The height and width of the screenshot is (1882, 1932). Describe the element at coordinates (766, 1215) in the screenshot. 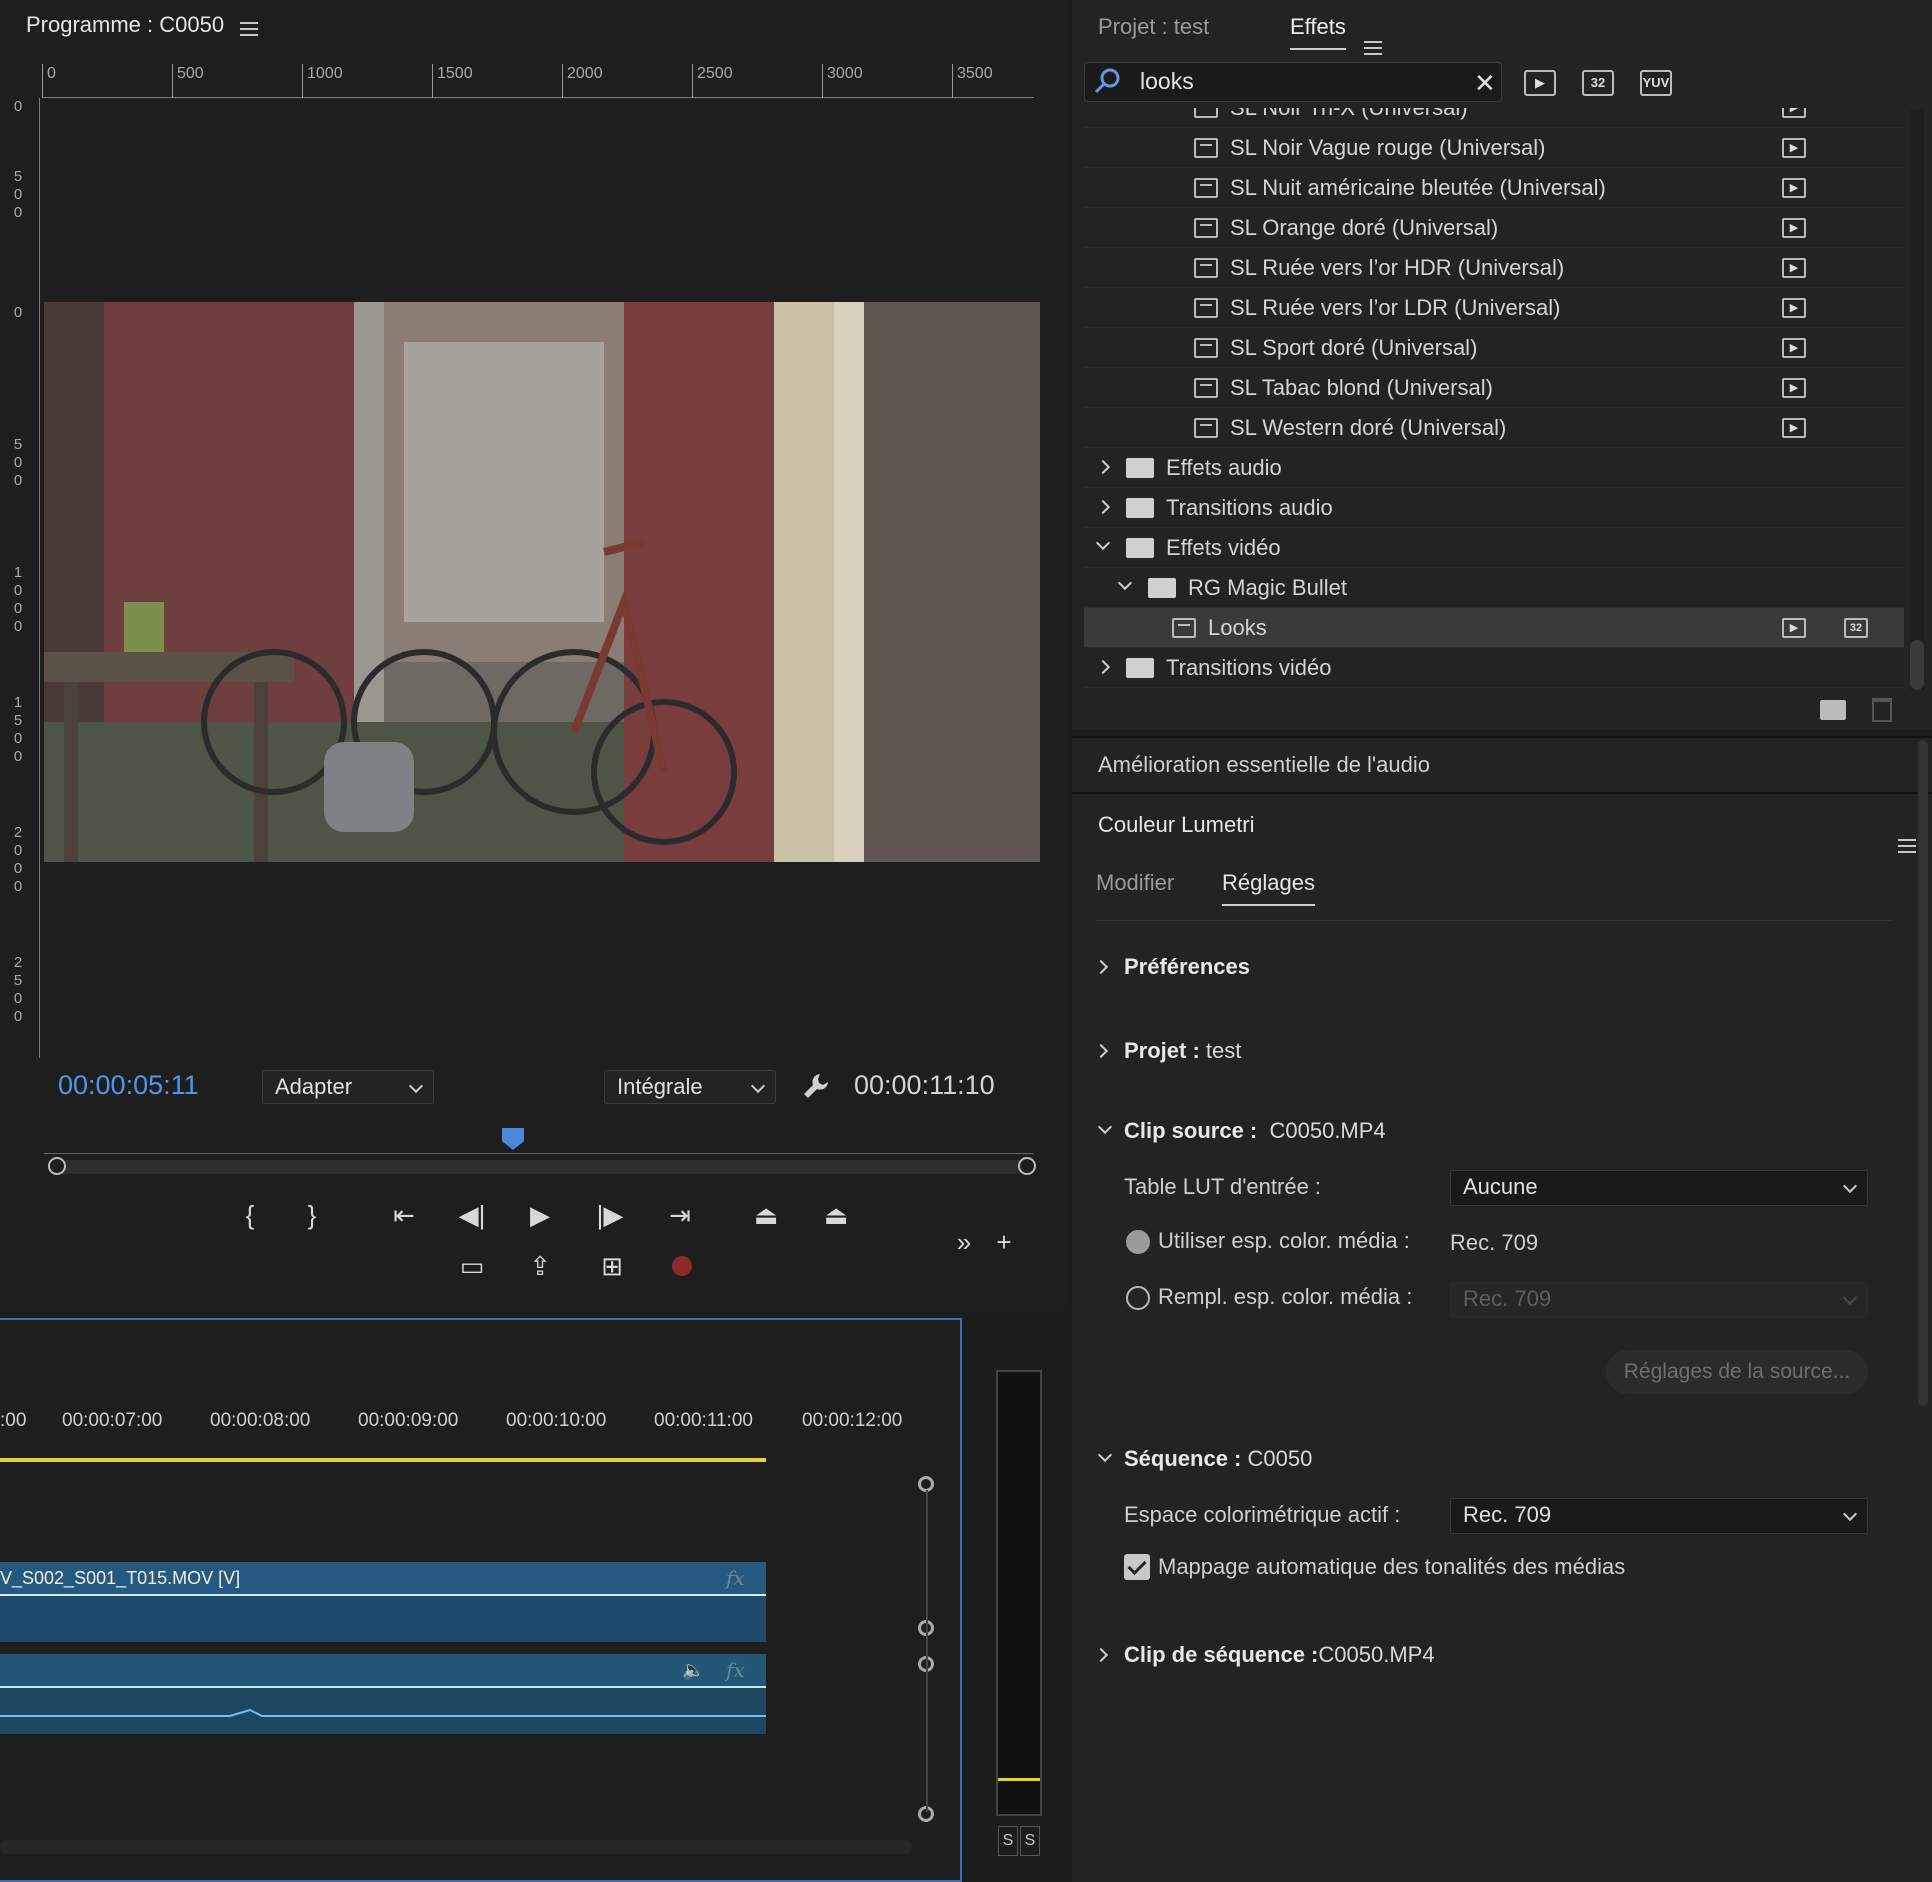

I see `lift-icon: ⏏` at that location.